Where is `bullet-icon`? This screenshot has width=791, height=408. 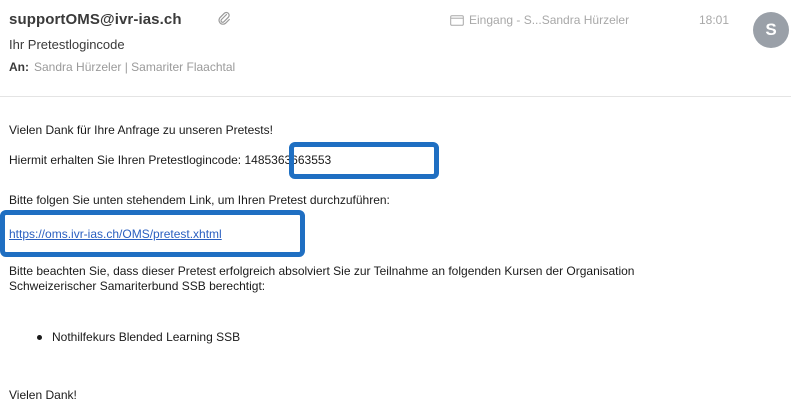 bullet-icon is located at coordinates (39, 337).